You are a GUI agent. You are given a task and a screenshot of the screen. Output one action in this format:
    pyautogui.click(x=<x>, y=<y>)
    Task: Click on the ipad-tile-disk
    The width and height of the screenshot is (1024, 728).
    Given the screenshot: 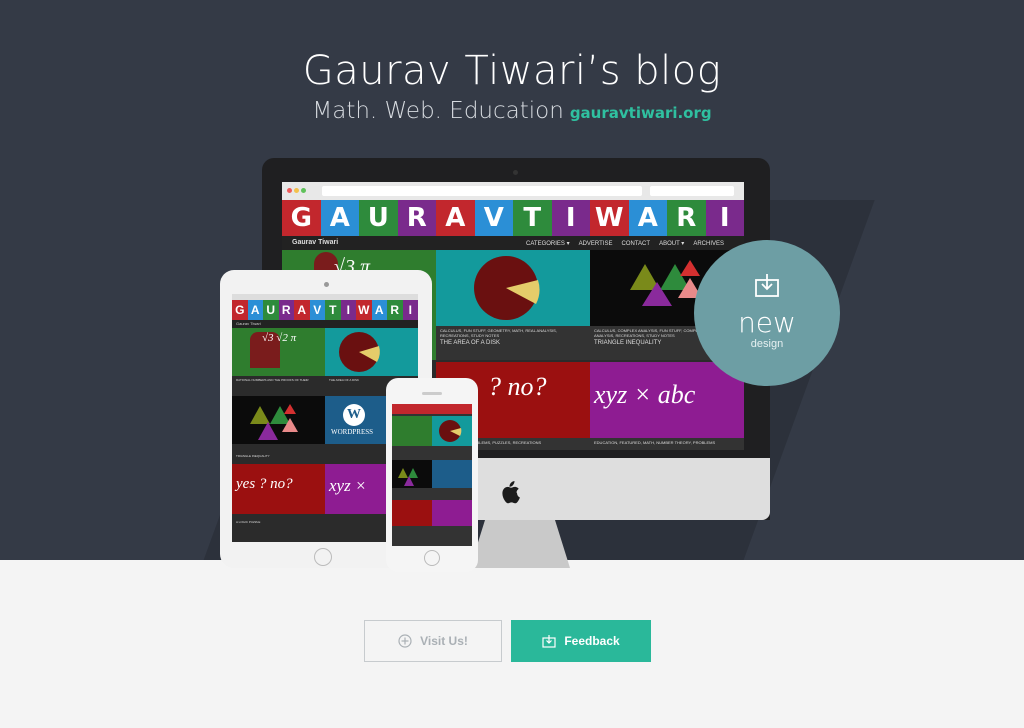 What is the action you would take?
    pyautogui.click(x=371, y=352)
    